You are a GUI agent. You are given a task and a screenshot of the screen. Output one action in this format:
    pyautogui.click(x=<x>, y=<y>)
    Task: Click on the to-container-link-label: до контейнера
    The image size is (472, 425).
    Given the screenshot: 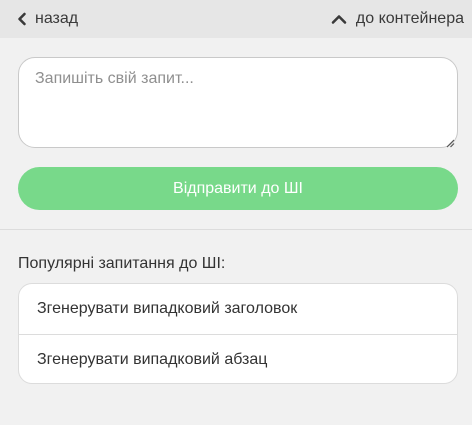 What is the action you would take?
    pyautogui.click(x=409, y=18)
    